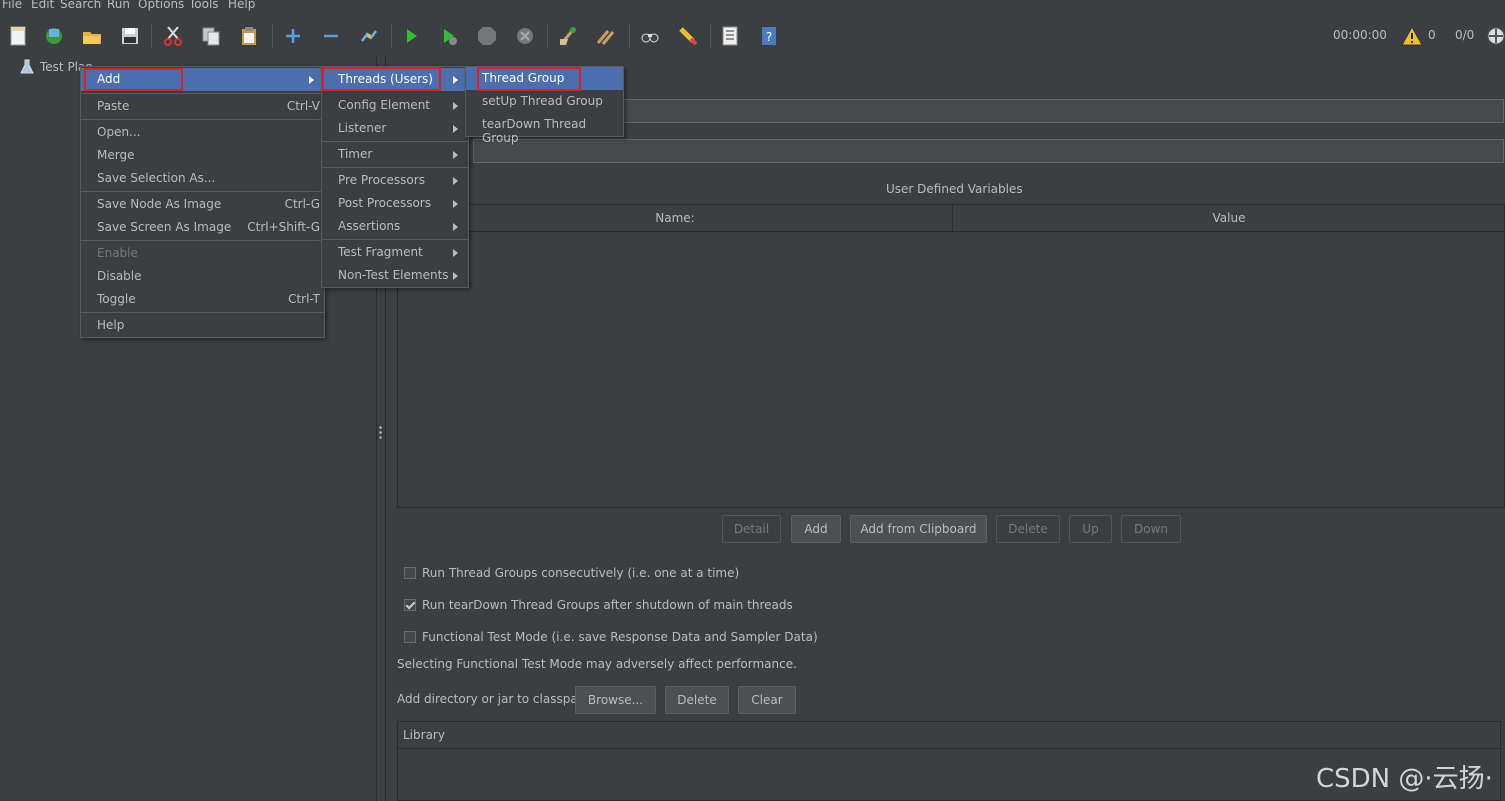 The height and width of the screenshot is (801, 1505). Describe the element at coordinates (369, 36) in the screenshot. I see `toggle-icon` at that location.